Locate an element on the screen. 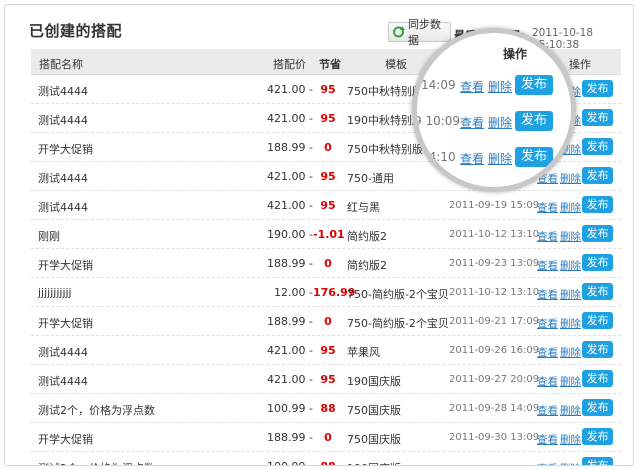 The image size is (640, 470). magnifier-row: 14:09 查看 删除 发布 is located at coordinates (494, 86).